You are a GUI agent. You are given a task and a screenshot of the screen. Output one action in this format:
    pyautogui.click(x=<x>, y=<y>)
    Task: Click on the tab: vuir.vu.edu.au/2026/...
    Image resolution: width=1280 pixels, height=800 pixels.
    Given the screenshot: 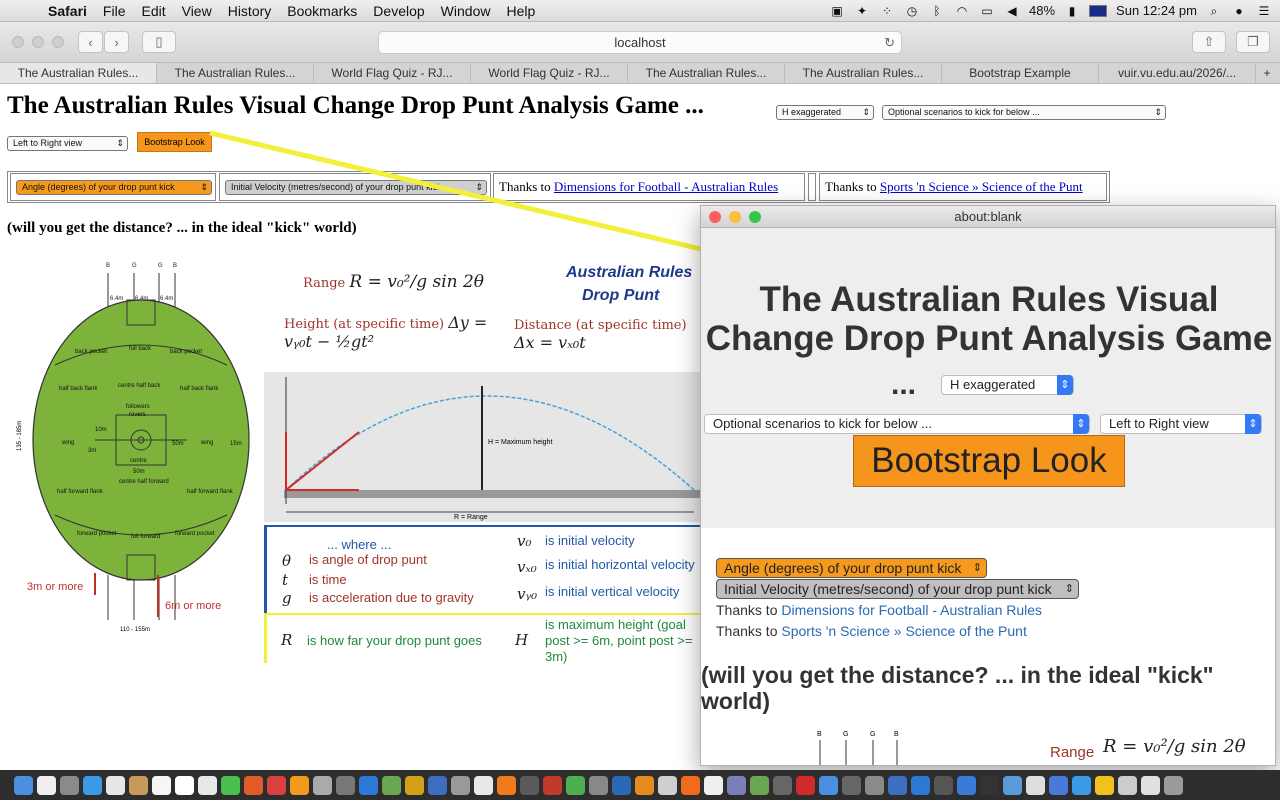 What is the action you would take?
    pyautogui.click(x=1177, y=73)
    